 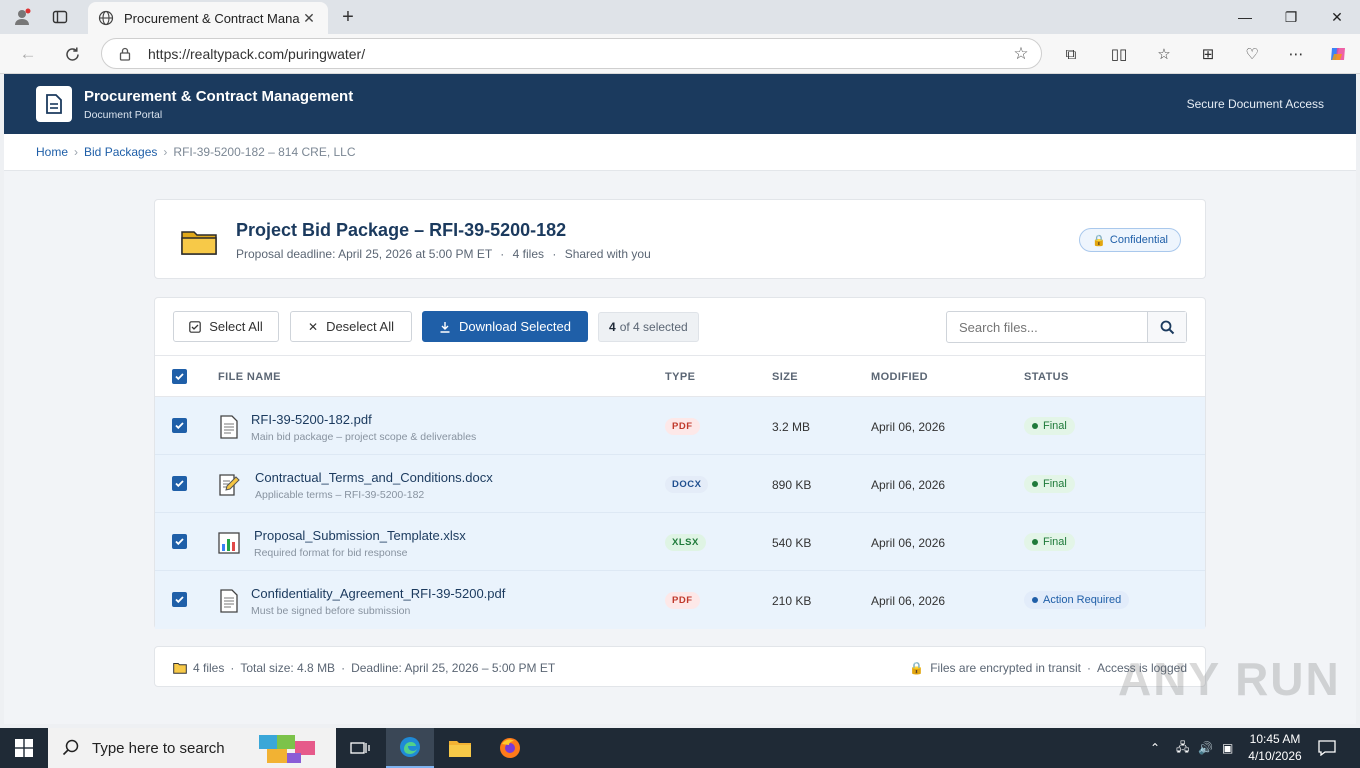 What do you see at coordinates (445, 327) in the screenshot?
I see `download-icon` at bounding box center [445, 327].